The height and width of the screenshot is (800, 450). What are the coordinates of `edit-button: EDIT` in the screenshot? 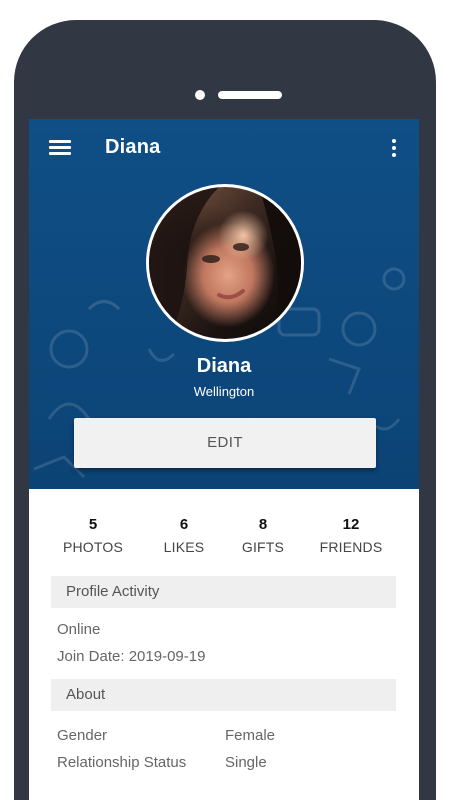 It's located at (225, 443).